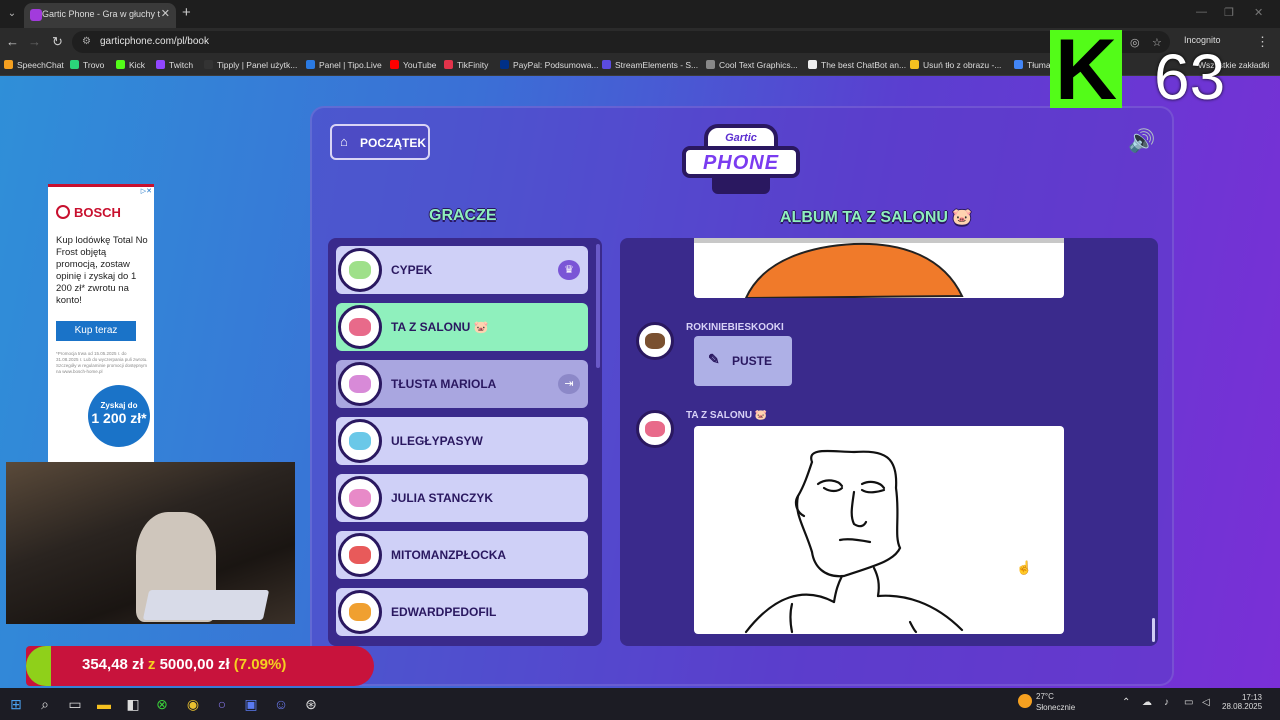 The image size is (1280, 720). What do you see at coordinates (462, 555) in the screenshot?
I see `player-row: MITOMANZPŁOCKA` at bounding box center [462, 555].